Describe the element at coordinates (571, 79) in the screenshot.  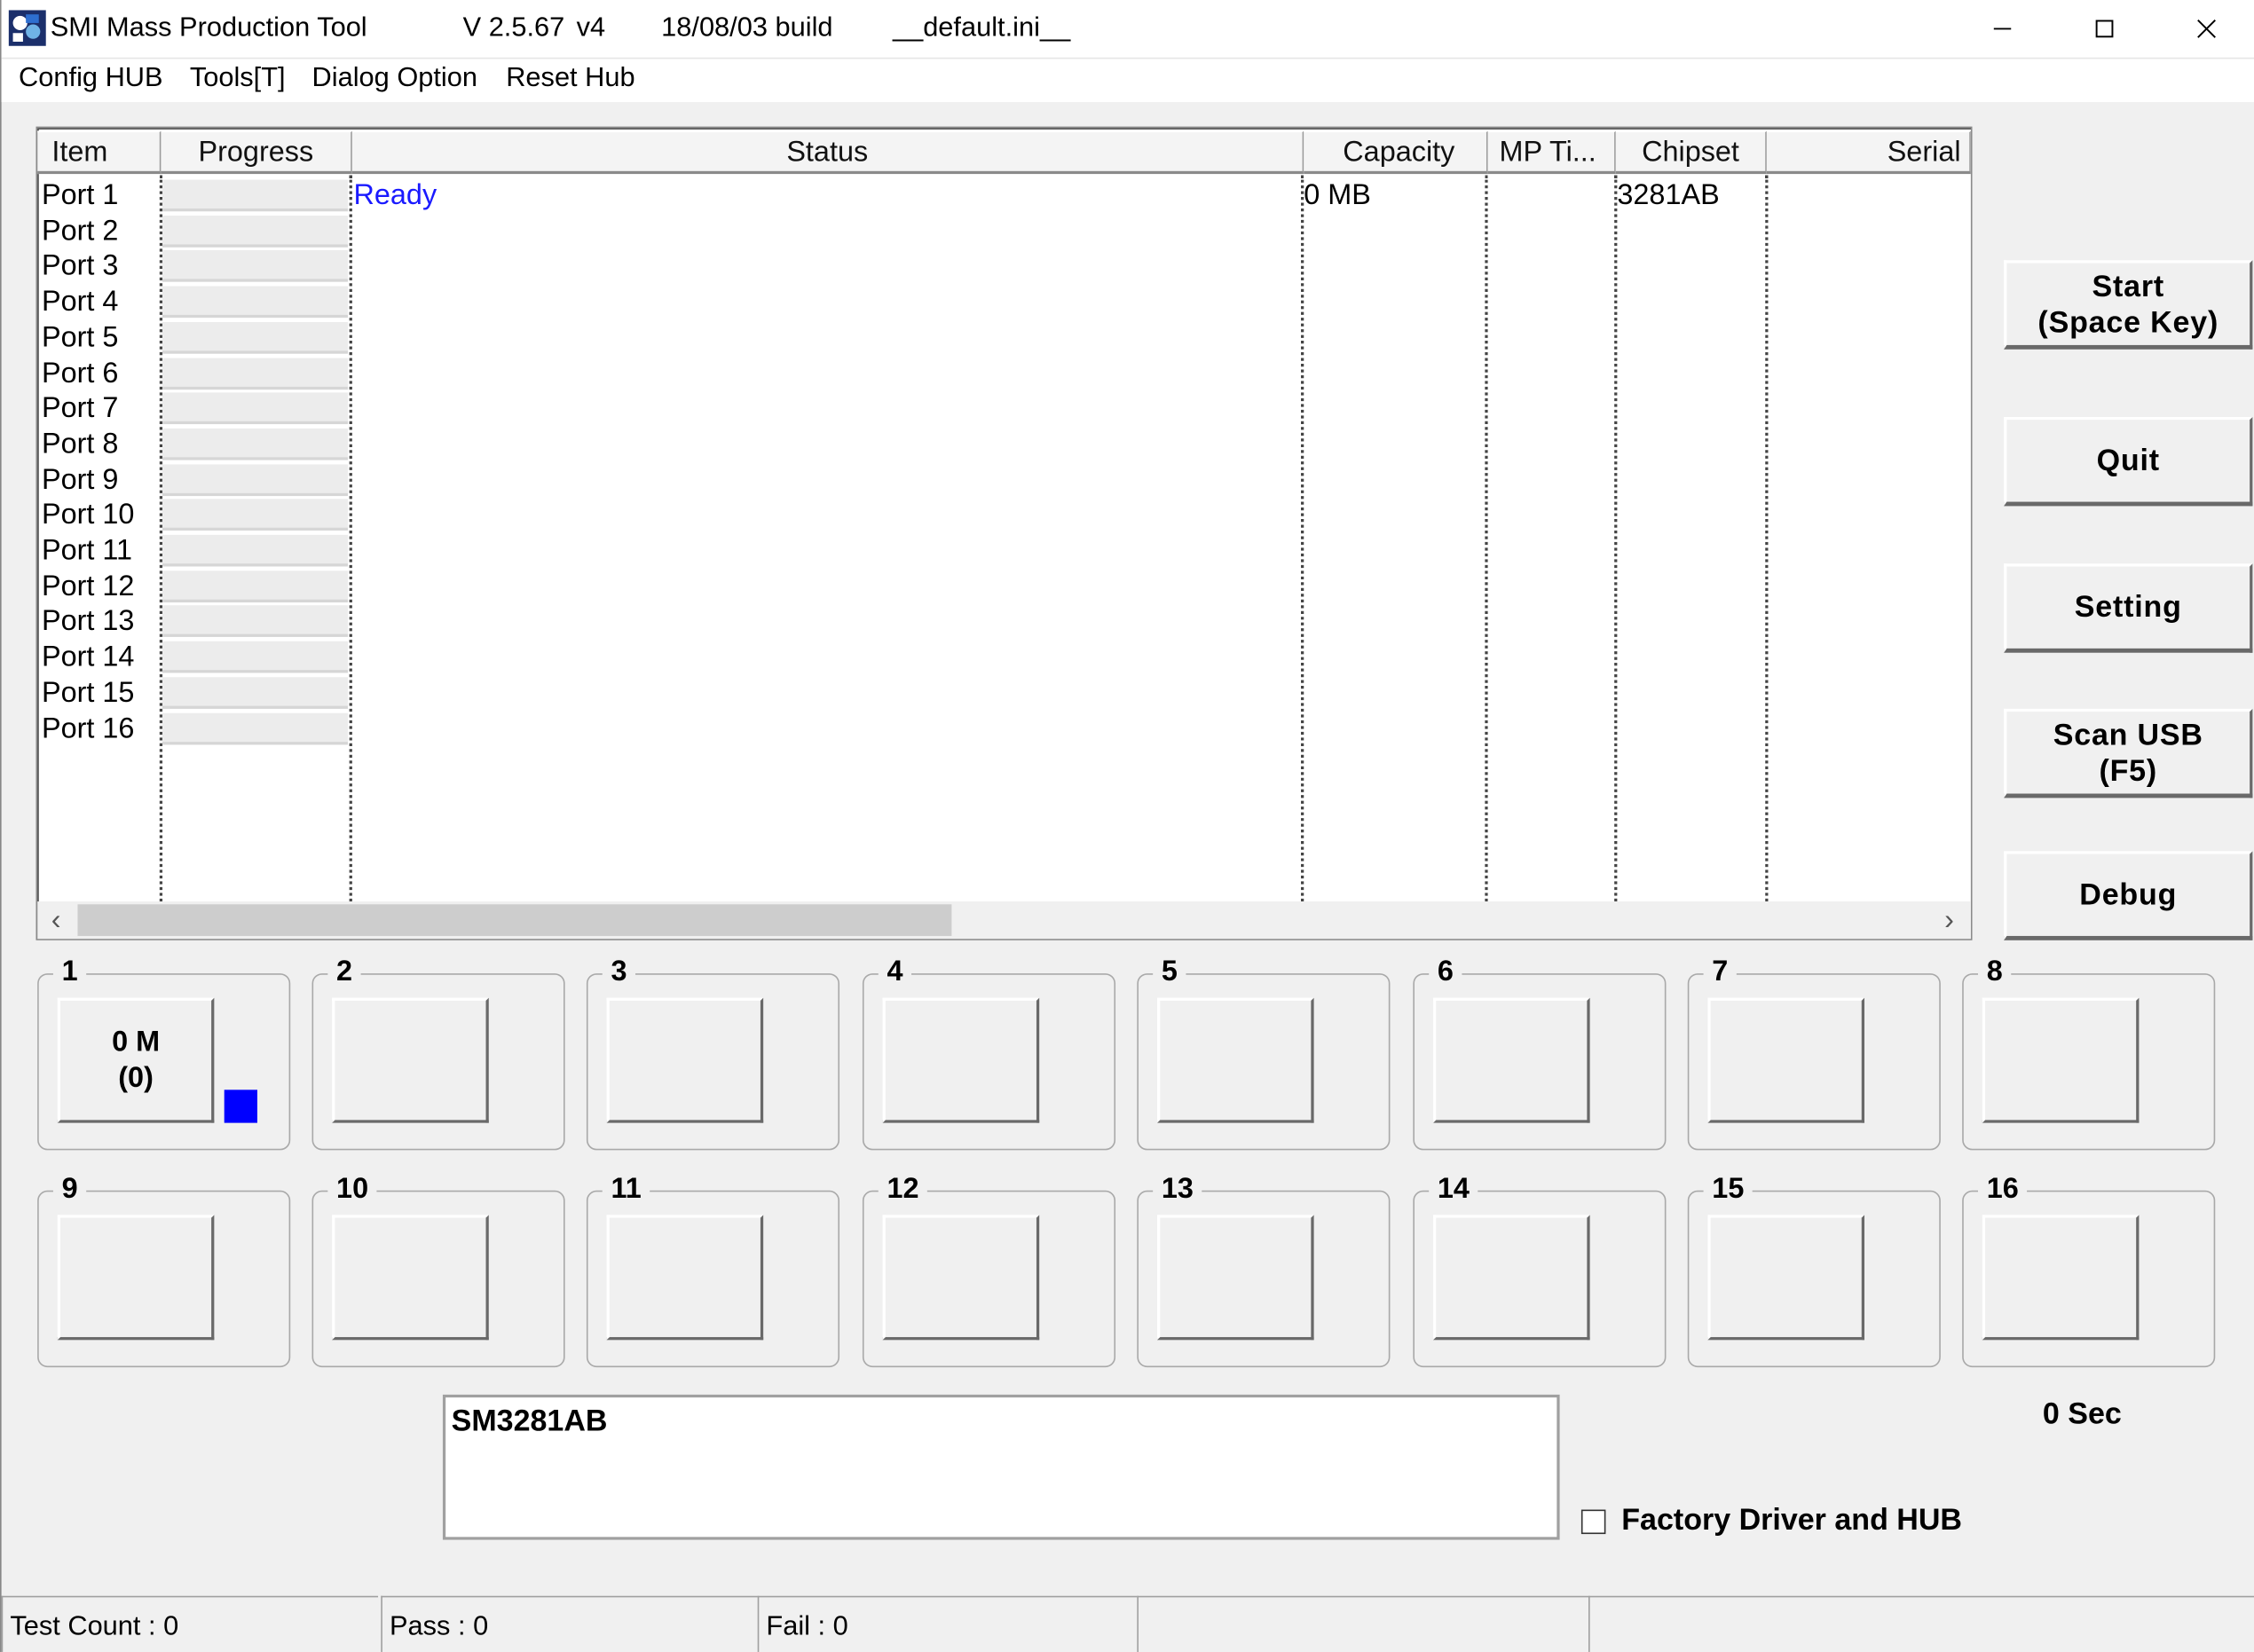
I see `menu-reset-hub: Reset Hub` at that location.